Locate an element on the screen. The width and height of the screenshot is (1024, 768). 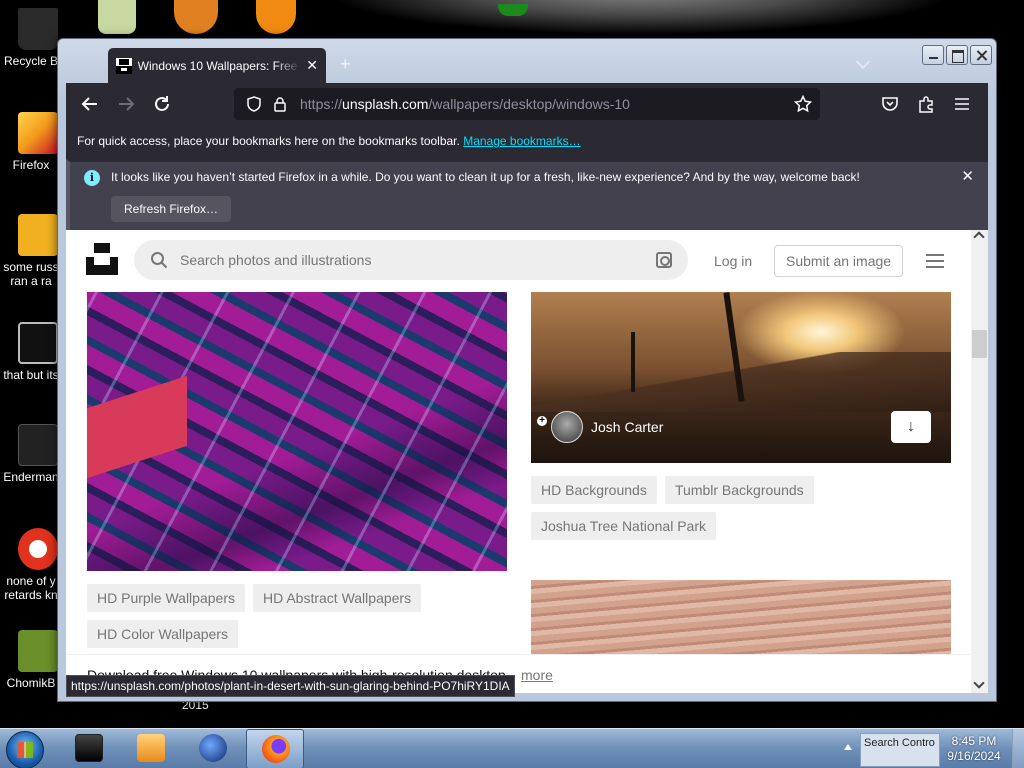
tag-link: HD Purple Wallpapers is located at coordinates (166, 598).